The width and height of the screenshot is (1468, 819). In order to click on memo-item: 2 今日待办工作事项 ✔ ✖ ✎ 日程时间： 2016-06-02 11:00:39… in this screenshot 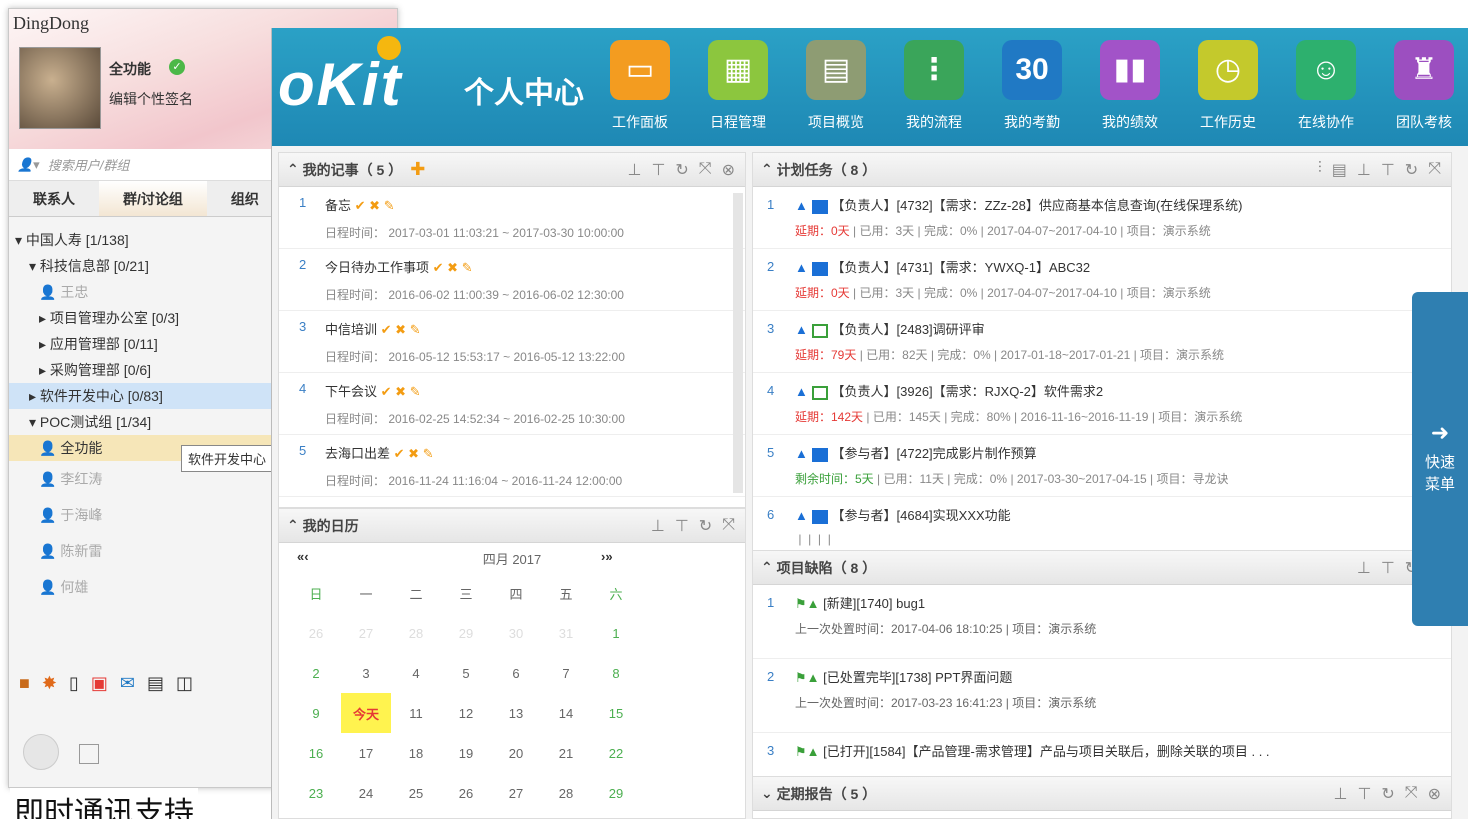, I will do `click(512, 280)`.